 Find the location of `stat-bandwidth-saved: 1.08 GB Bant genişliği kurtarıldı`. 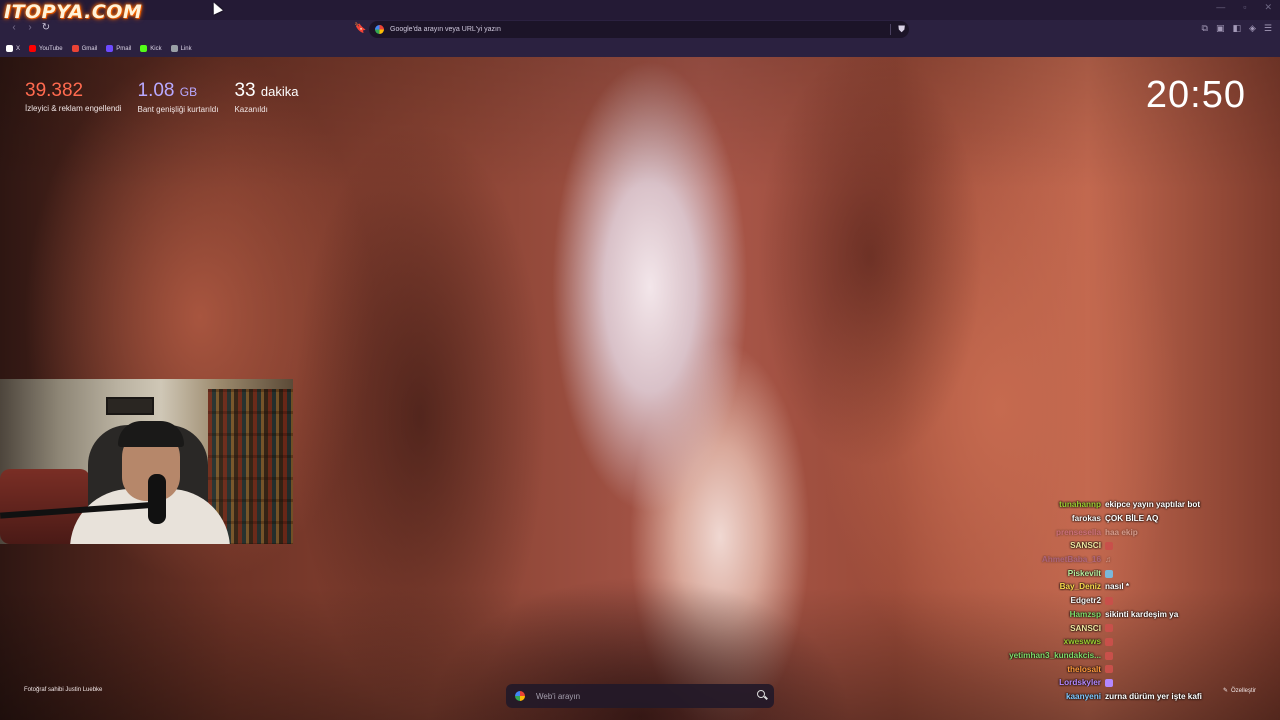

stat-bandwidth-saved: 1.08 GB Bant genişliği kurtarıldı is located at coordinates (178, 97).